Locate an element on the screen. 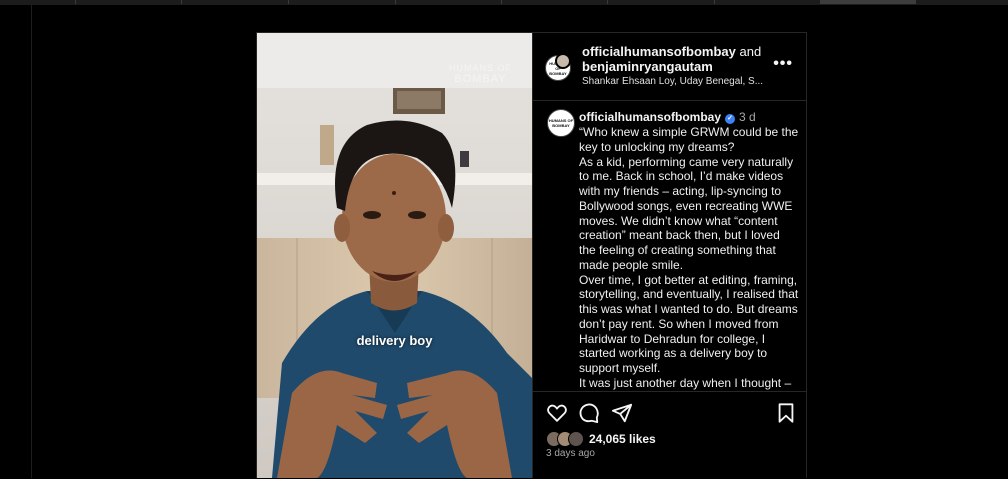  comment-icon is located at coordinates (589, 413).